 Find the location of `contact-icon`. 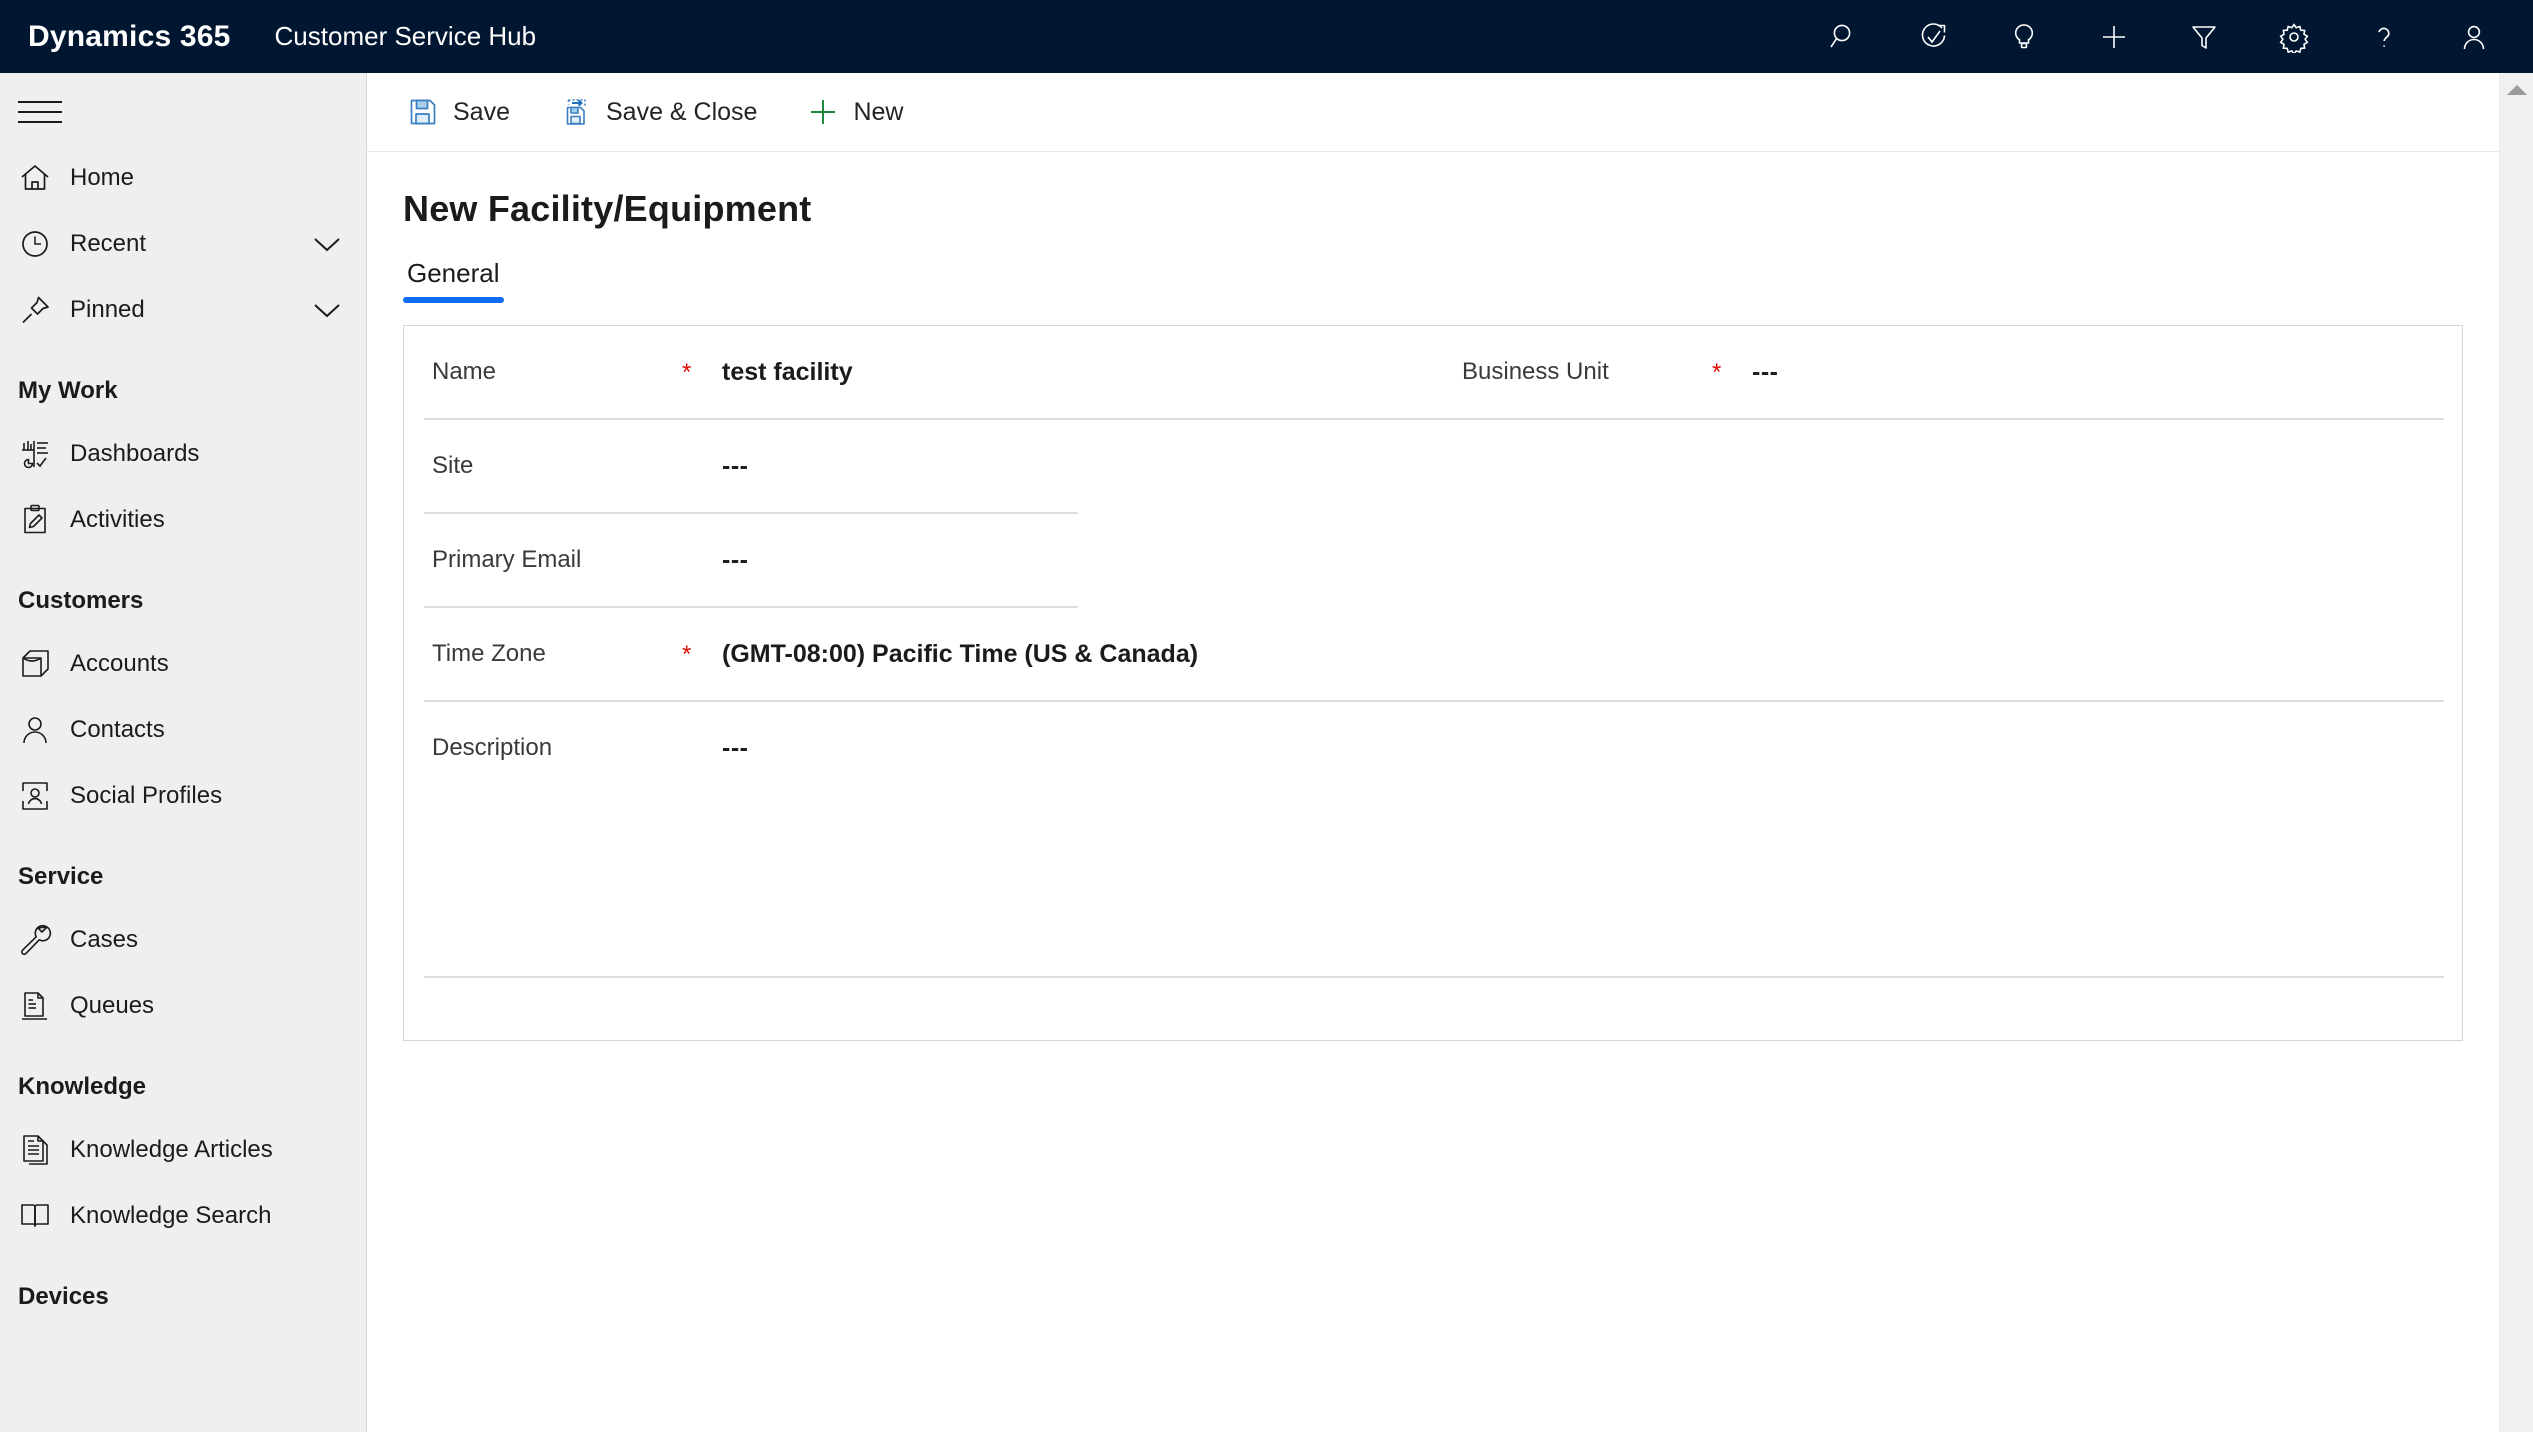

contact-icon is located at coordinates (44, 730).